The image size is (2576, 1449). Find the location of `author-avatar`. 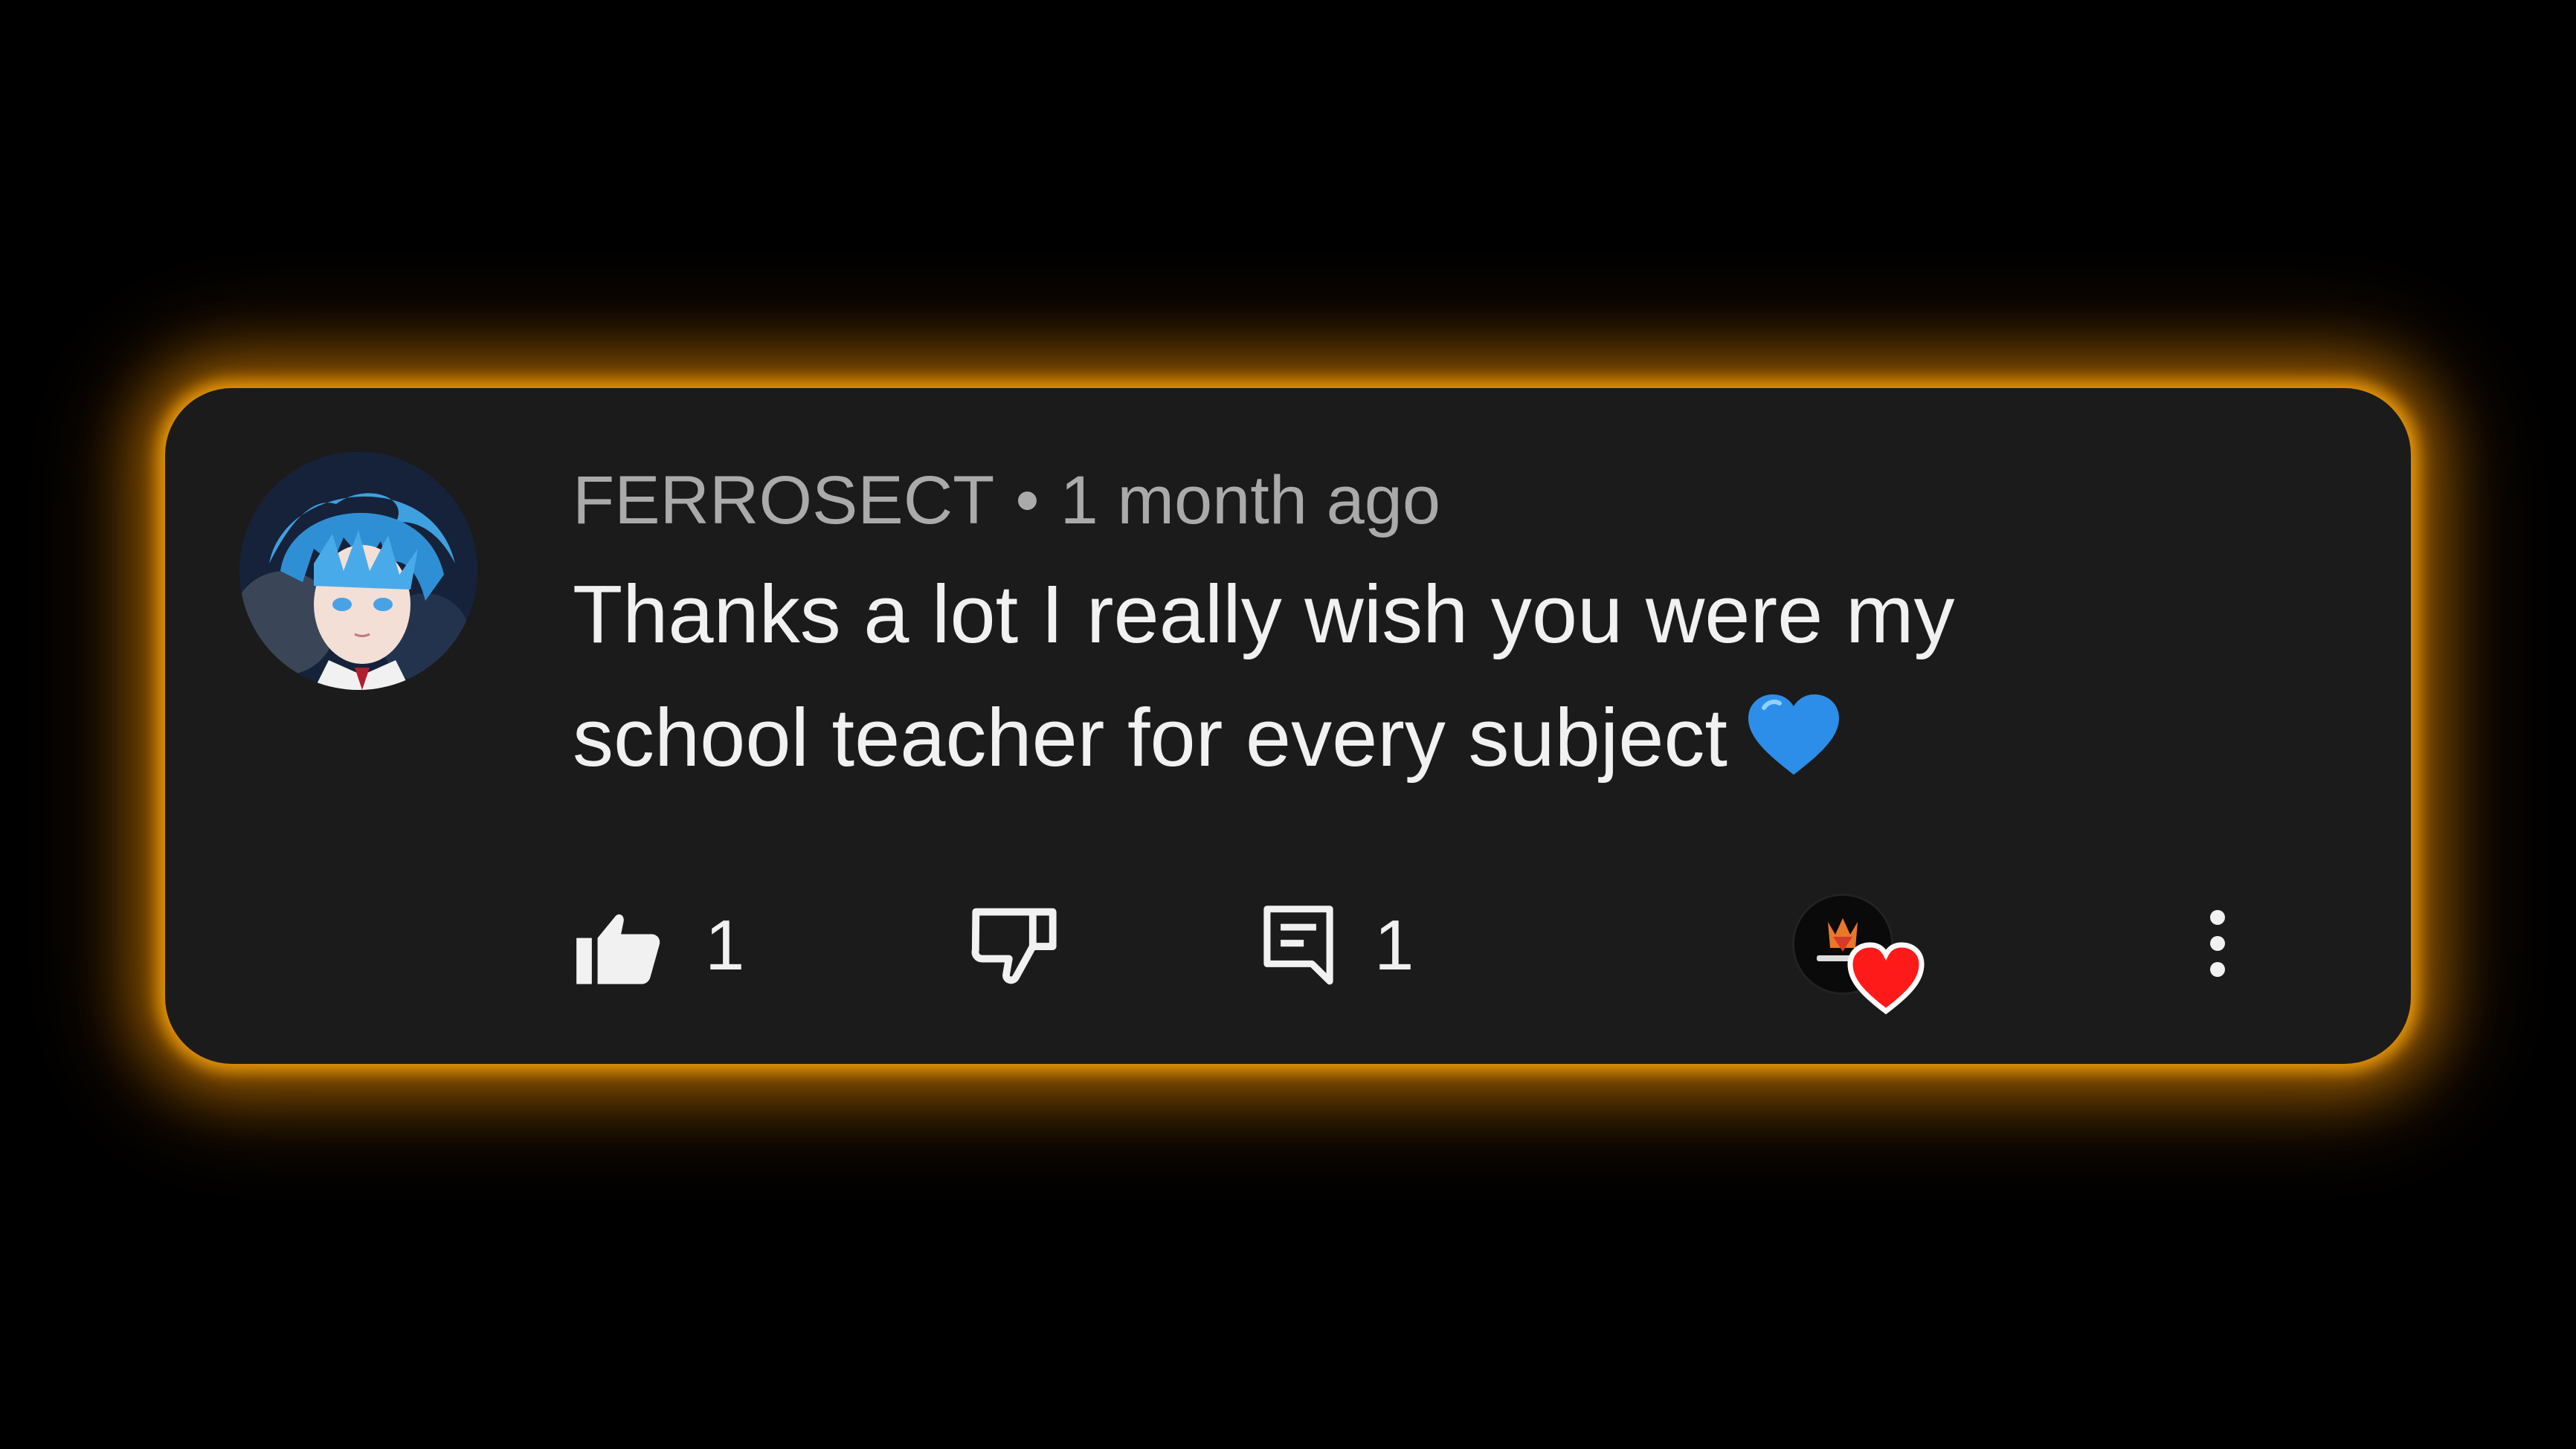

author-avatar is located at coordinates (358, 571).